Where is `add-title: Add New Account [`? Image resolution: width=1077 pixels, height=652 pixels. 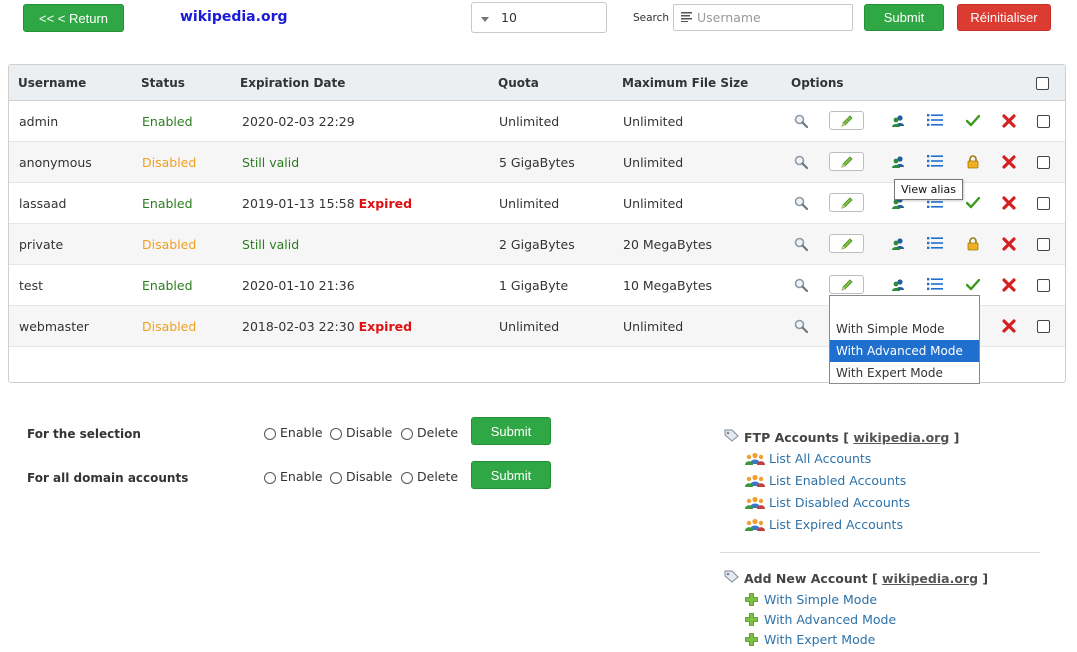 add-title: Add New Account [ is located at coordinates (811, 578).